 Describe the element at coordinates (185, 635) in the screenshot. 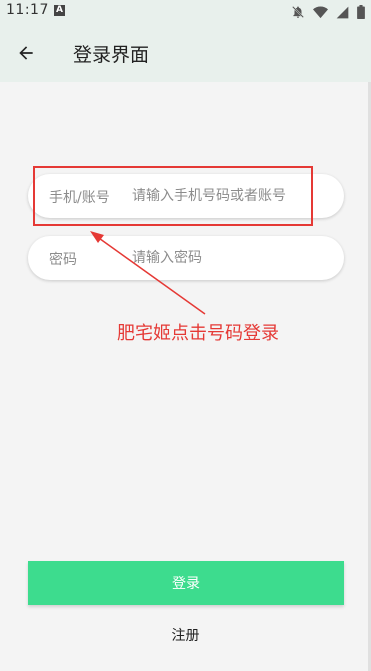

I see `register-link: 注册` at that location.